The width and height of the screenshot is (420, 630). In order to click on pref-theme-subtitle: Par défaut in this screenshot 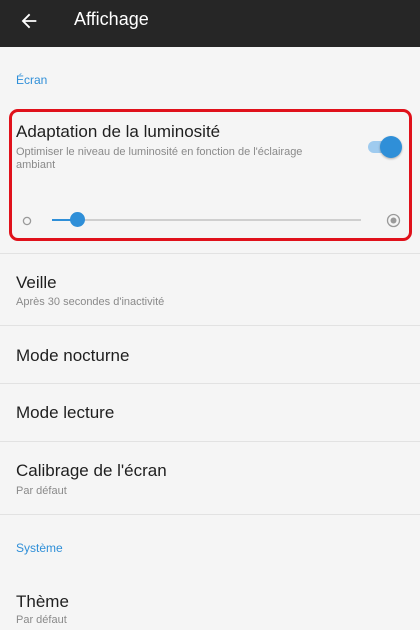, I will do `click(41, 620)`.